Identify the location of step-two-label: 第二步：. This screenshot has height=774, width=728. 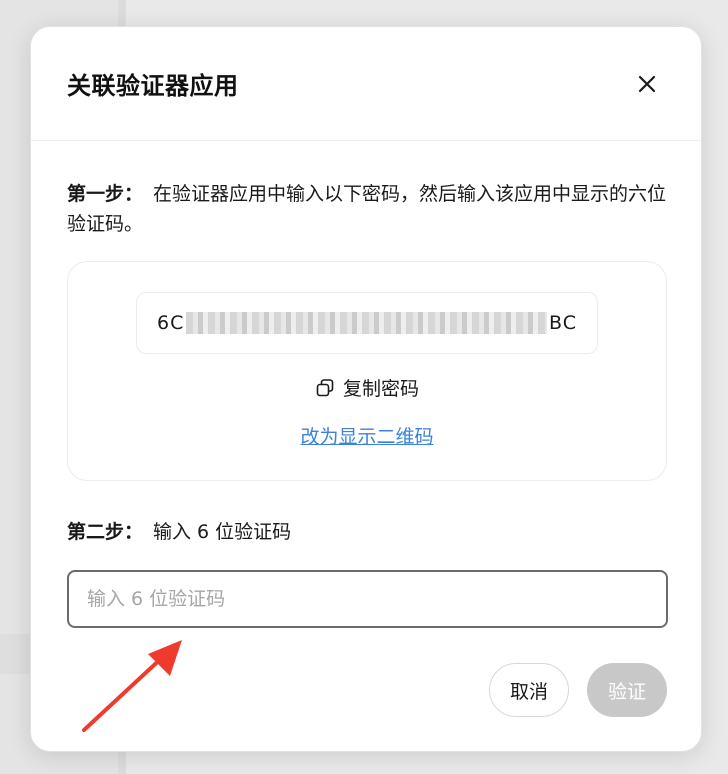
(105, 532).